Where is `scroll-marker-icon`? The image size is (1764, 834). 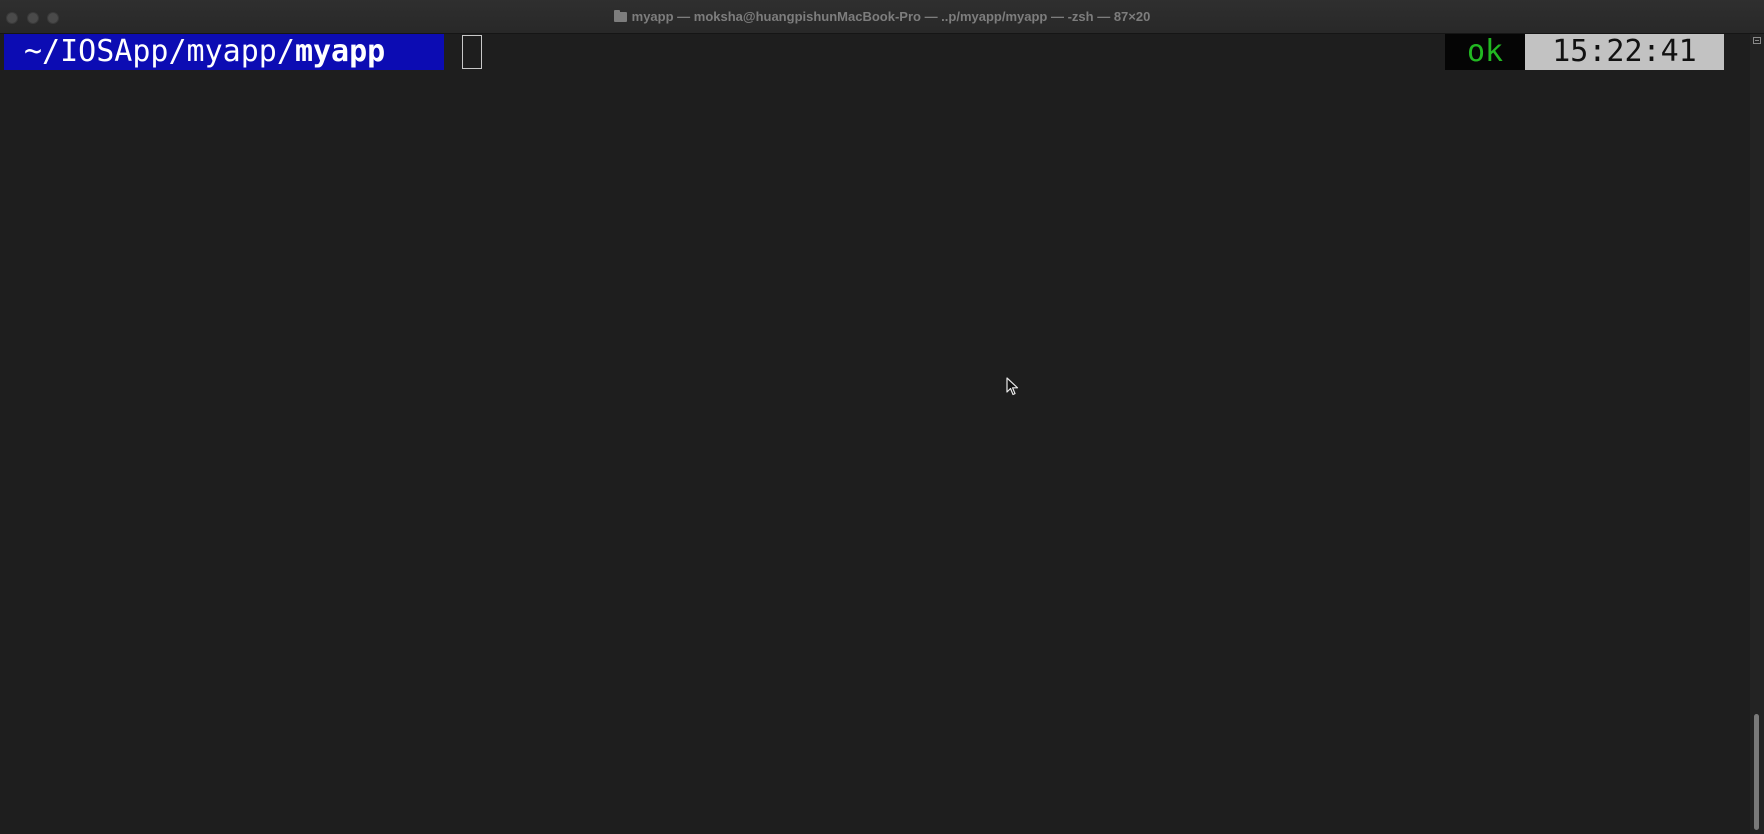
scroll-marker-icon is located at coordinates (1757, 40).